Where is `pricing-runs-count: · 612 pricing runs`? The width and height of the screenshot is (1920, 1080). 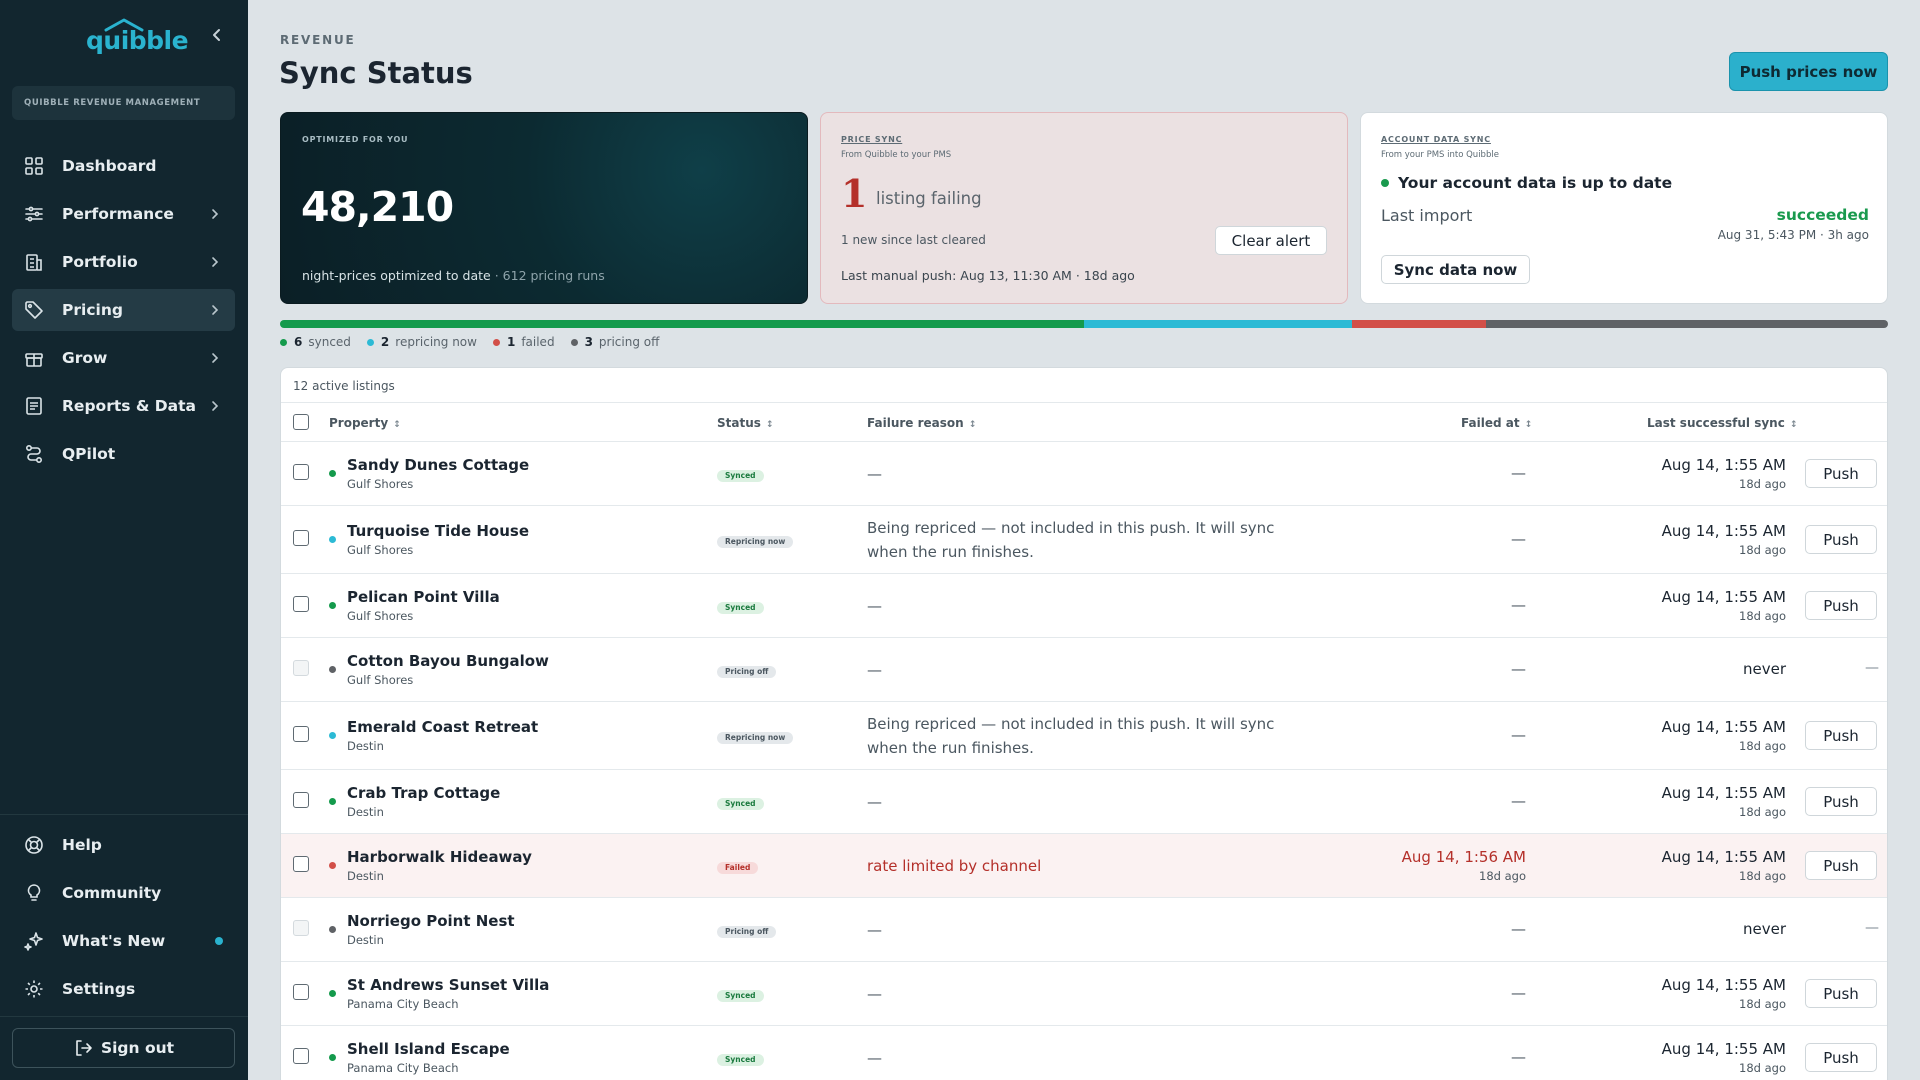 pricing-runs-count: · 612 pricing runs is located at coordinates (549, 275).